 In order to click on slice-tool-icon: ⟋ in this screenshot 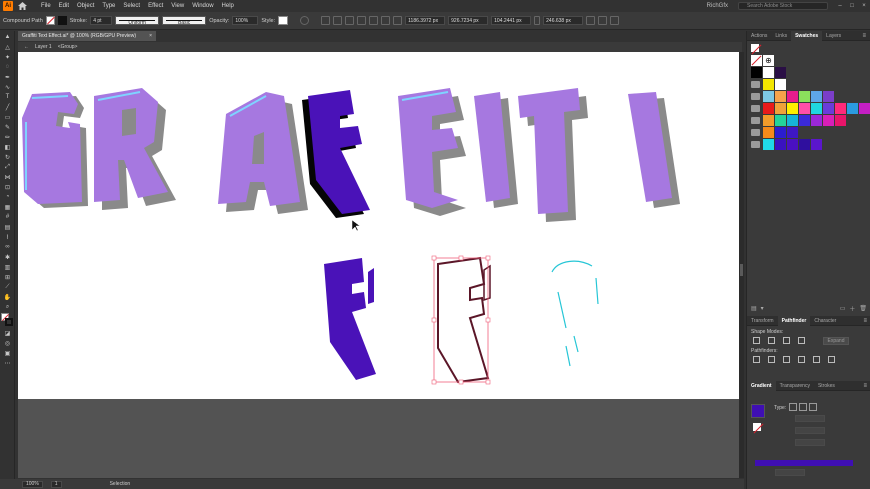, I will do `click(7, 287)`.